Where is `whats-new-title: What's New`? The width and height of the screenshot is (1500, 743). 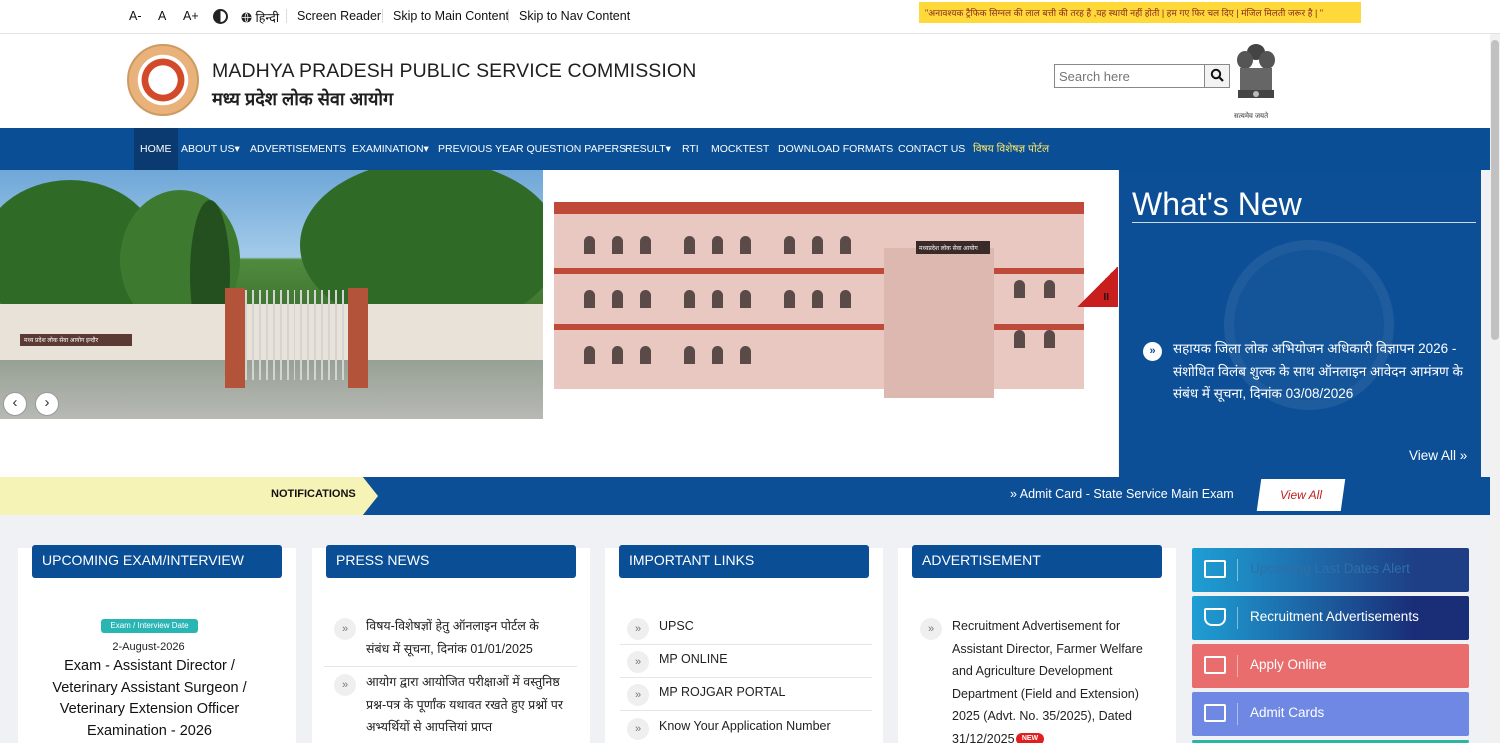 whats-new-title: What's New is located at coordinates (1217, 204).